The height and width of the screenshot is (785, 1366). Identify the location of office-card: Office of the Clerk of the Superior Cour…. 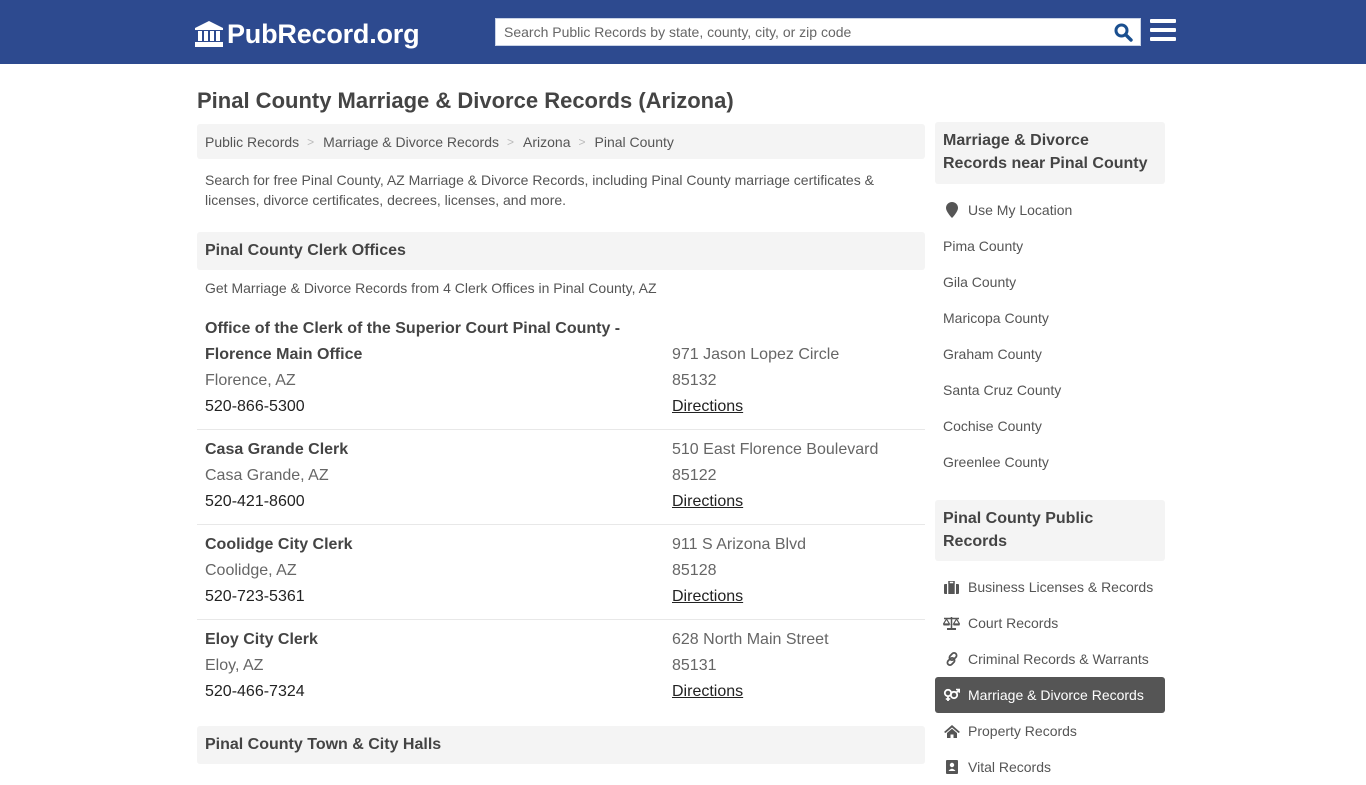
(561, 373).